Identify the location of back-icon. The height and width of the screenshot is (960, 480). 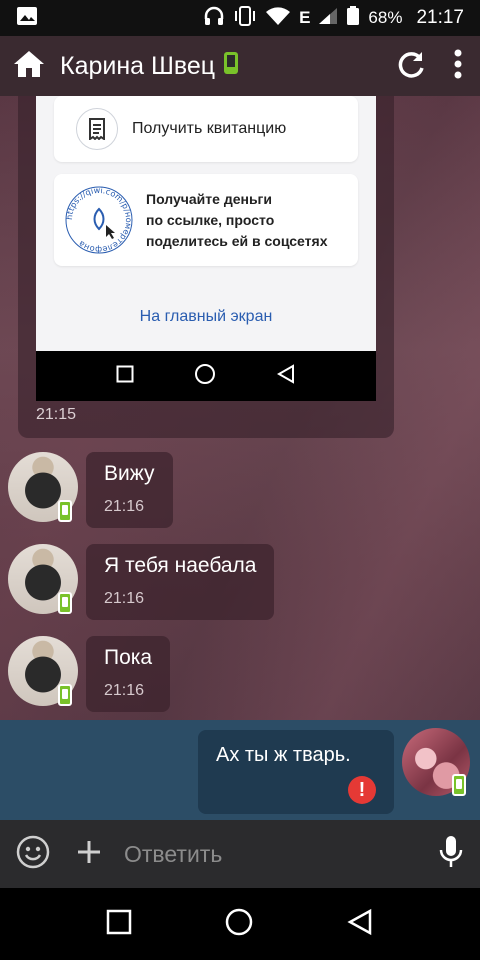
(360, 924).